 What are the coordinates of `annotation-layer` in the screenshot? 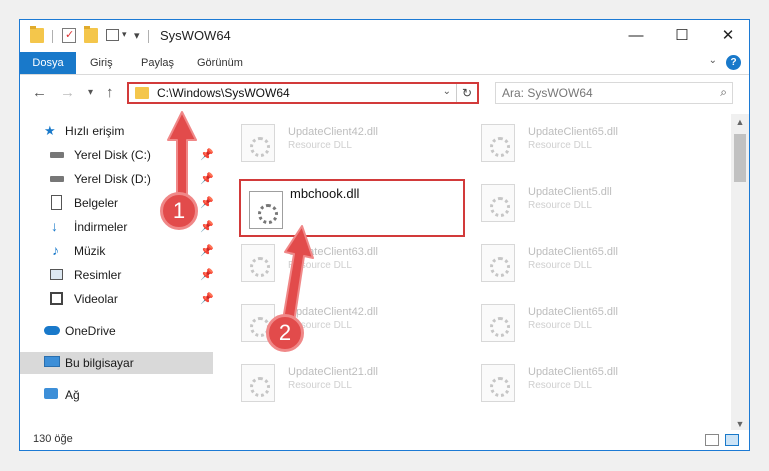 It's located at (240, 217).